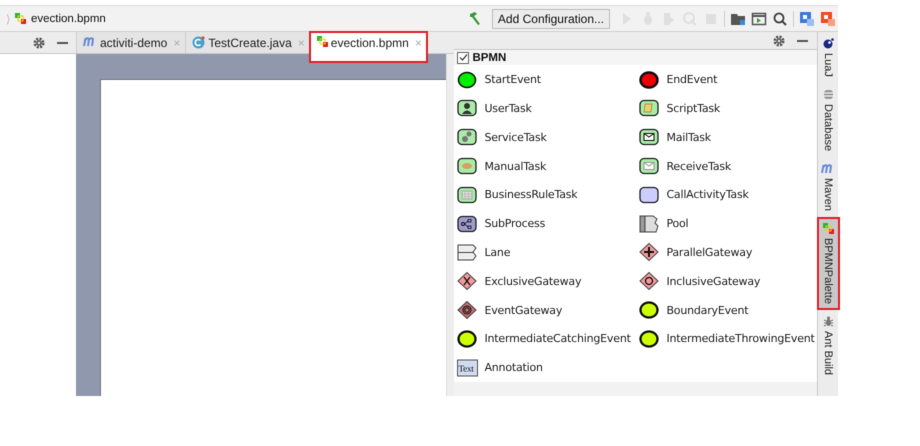  I want to click on palette-item: ParallelGateway, so click(727, 252).